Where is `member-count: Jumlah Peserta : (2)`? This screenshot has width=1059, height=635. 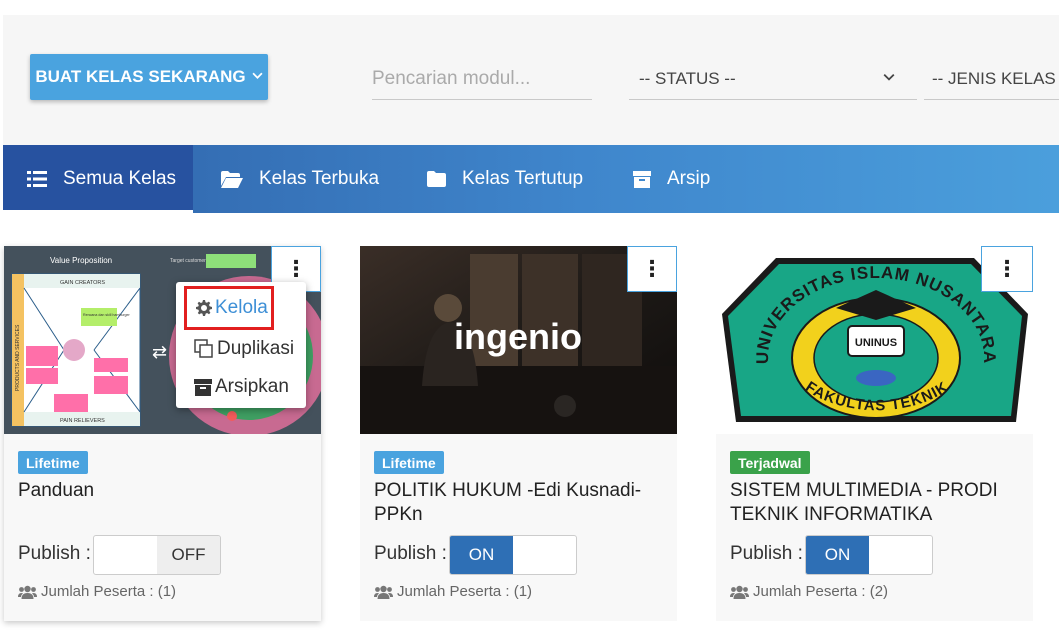 member-count: Jumlah Peserta : (2) is located at coordinates (809, 591).